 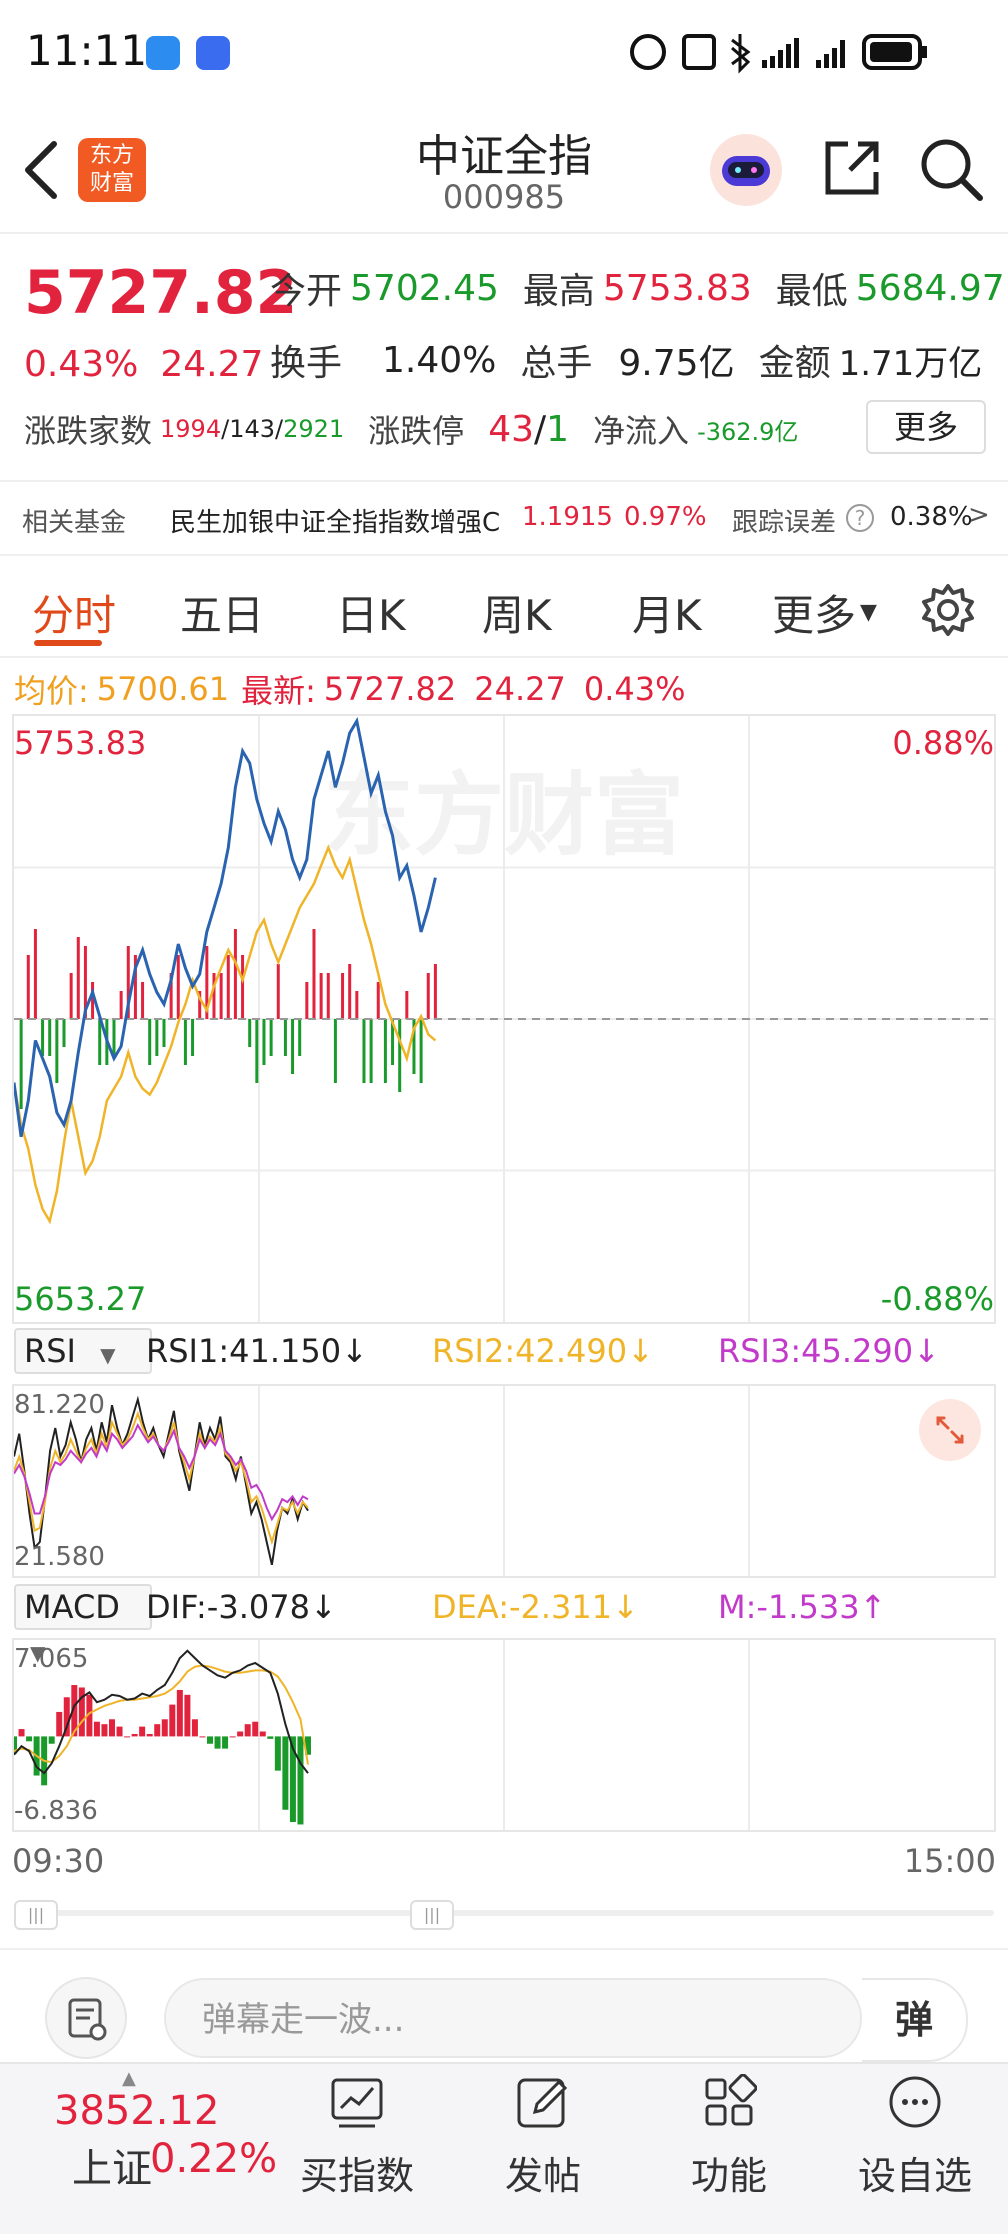 What do you see at coordinates (424, 288) in the screenshot?
I see `open-value: 5702.45` at bounding box center [424, 288].